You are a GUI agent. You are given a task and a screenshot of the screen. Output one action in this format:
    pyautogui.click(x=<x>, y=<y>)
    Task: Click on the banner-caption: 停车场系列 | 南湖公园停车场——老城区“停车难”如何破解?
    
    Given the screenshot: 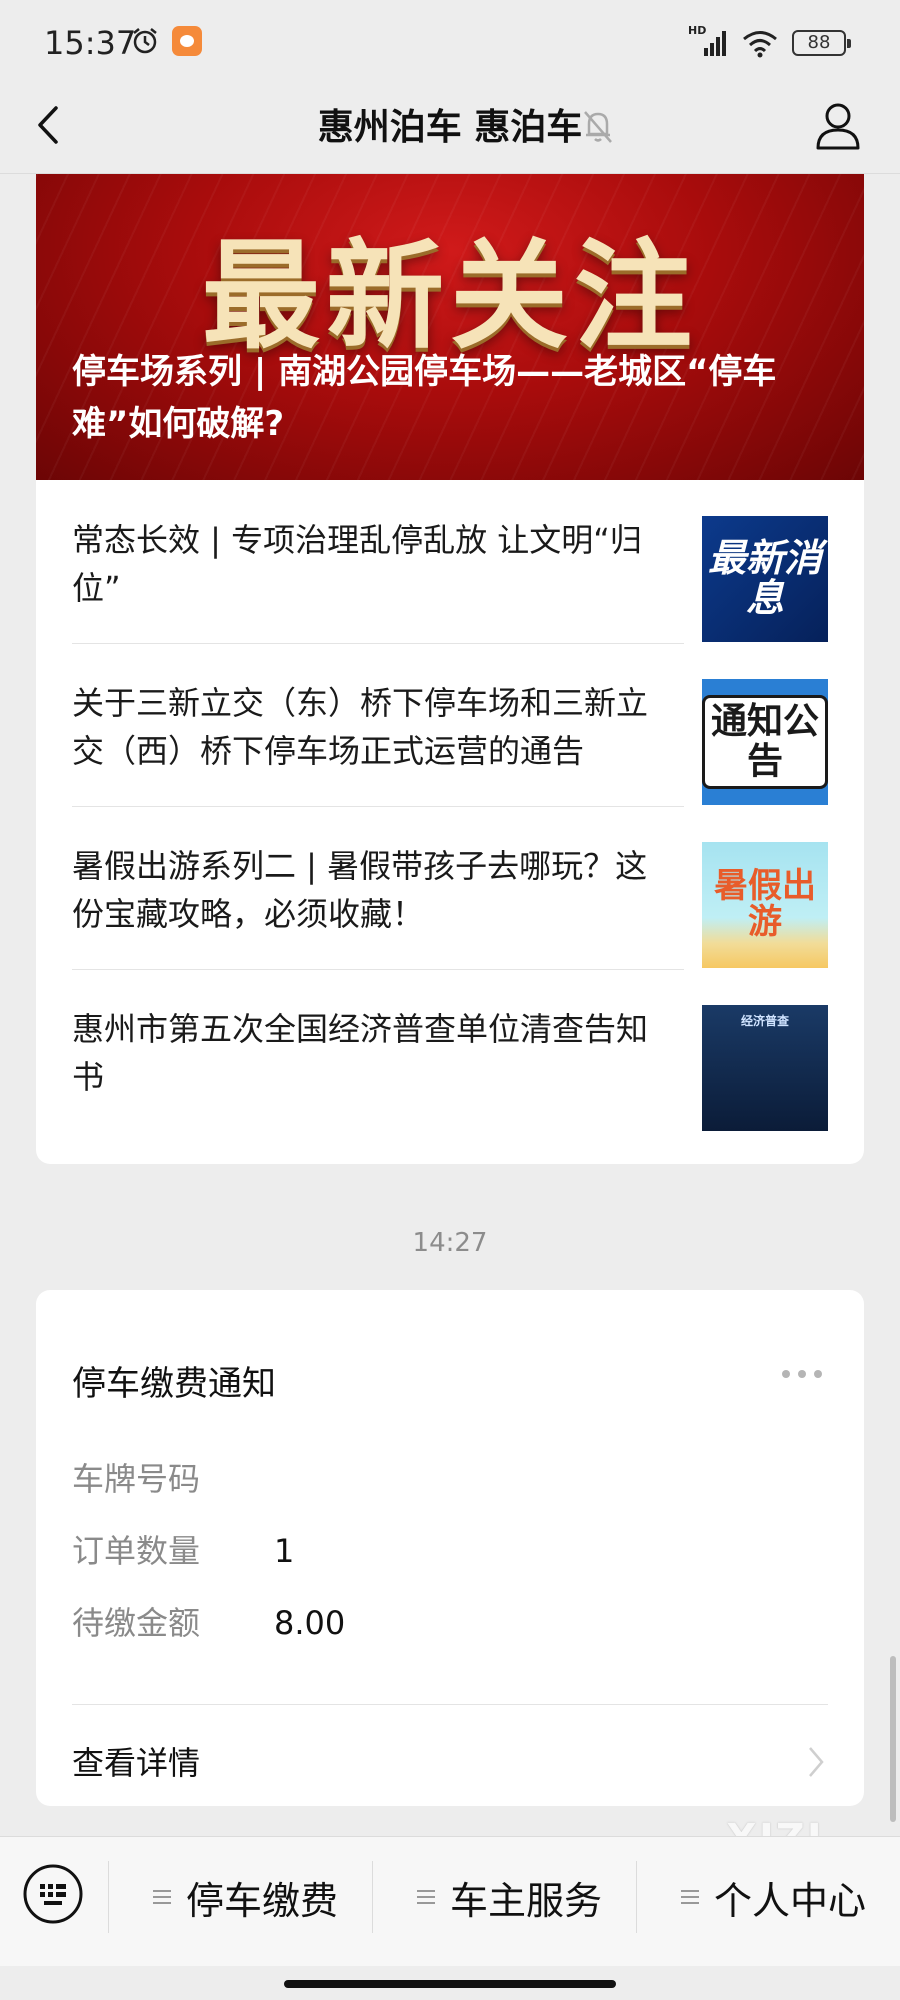 What is the action you would take?
    pyautogui.click(x=424, y=398)
    